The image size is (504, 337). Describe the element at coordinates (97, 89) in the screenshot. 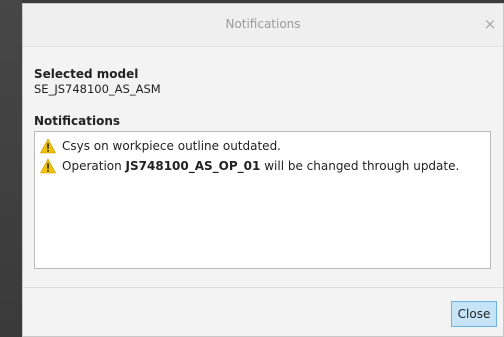

I see `selected-model-value: SE_JS748100_AS_ASM` at that location.